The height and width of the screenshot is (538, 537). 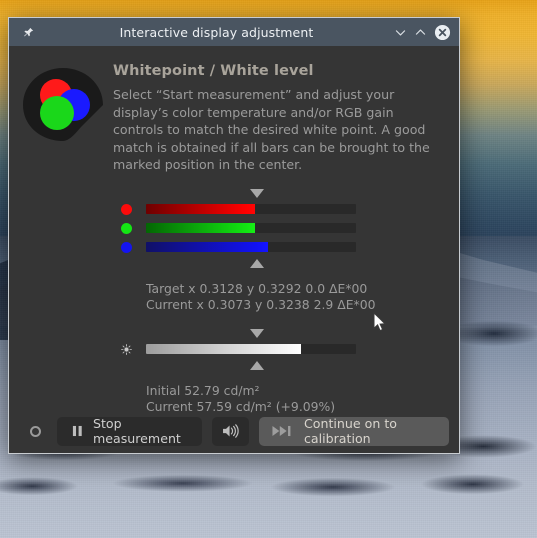 I want to click on window-titlebar: Interactive display adjustment, so click(x=234, y=33).